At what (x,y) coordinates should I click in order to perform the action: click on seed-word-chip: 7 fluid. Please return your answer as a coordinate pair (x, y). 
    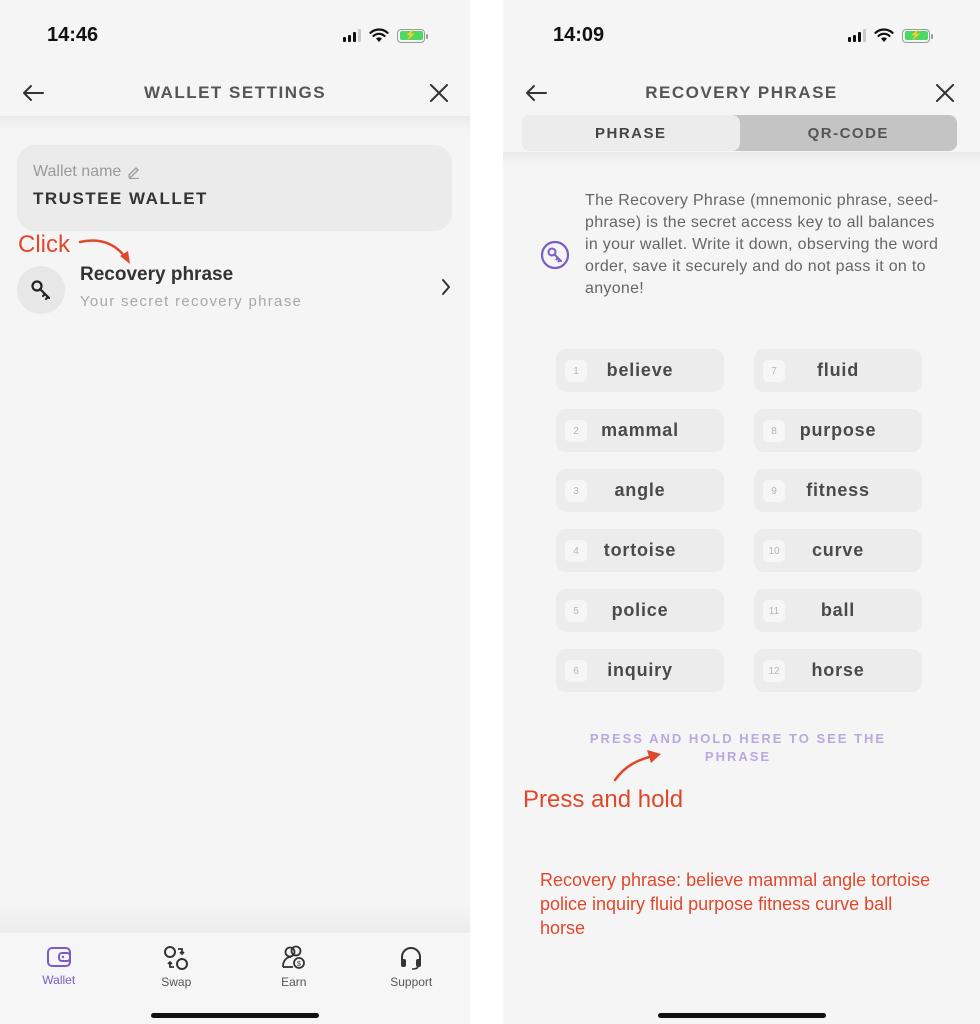
    Looking at the image, I should click on (838, 370).